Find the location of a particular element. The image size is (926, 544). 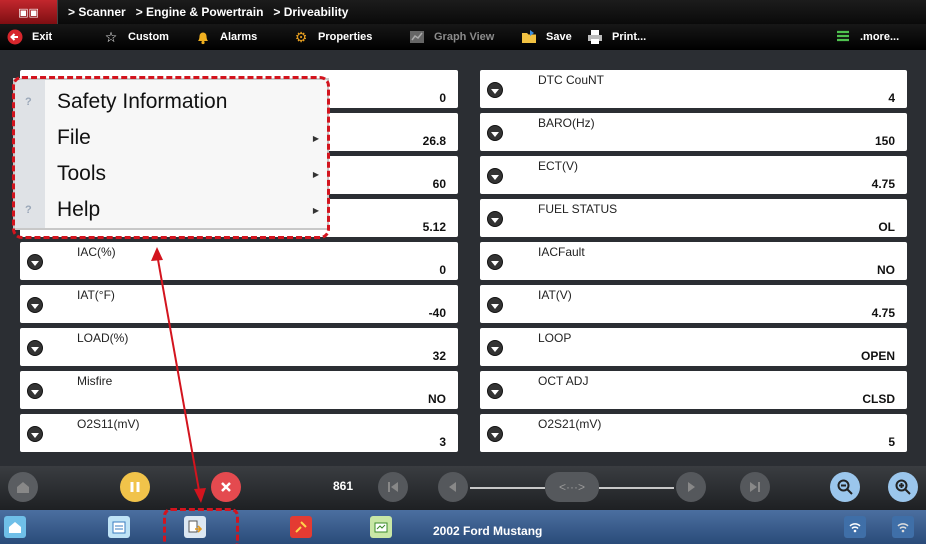

home-disabled-icon is located at coordinates (23, 487).